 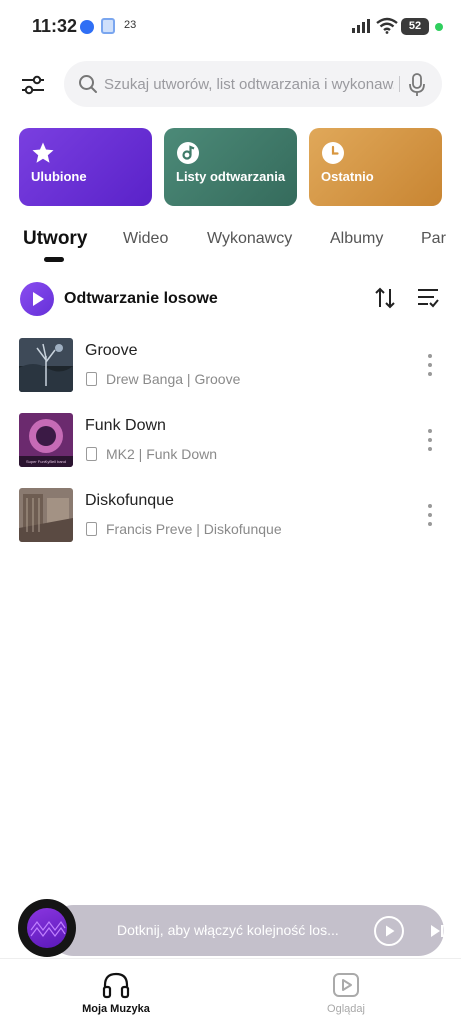 What do you see at coordinates (162, 454) in the screenshot?
I see `song-subtitle: MK2 | Funk Down` at bounding box center [162, 454].